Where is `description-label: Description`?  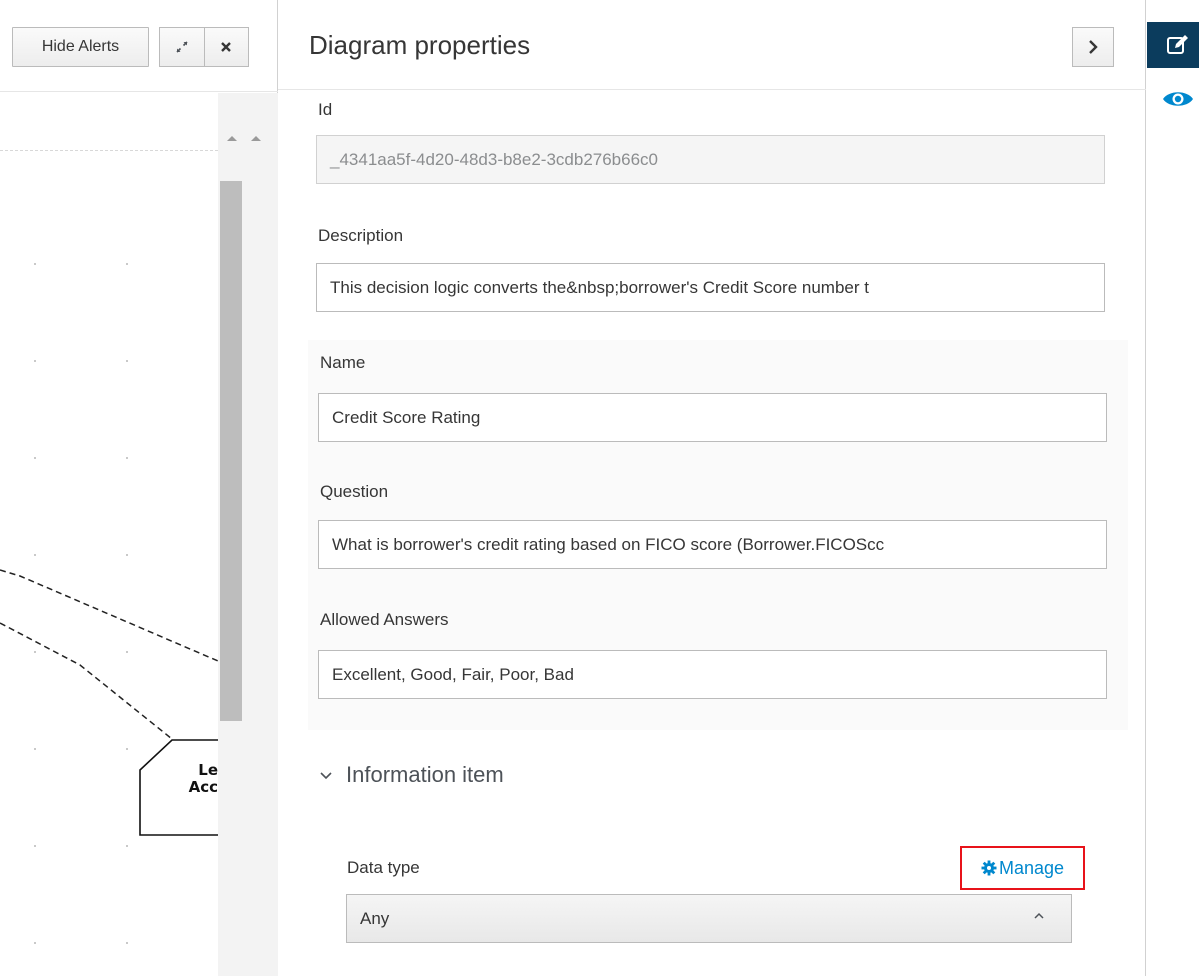
description-label: Description is located at coordinates (361, 235).